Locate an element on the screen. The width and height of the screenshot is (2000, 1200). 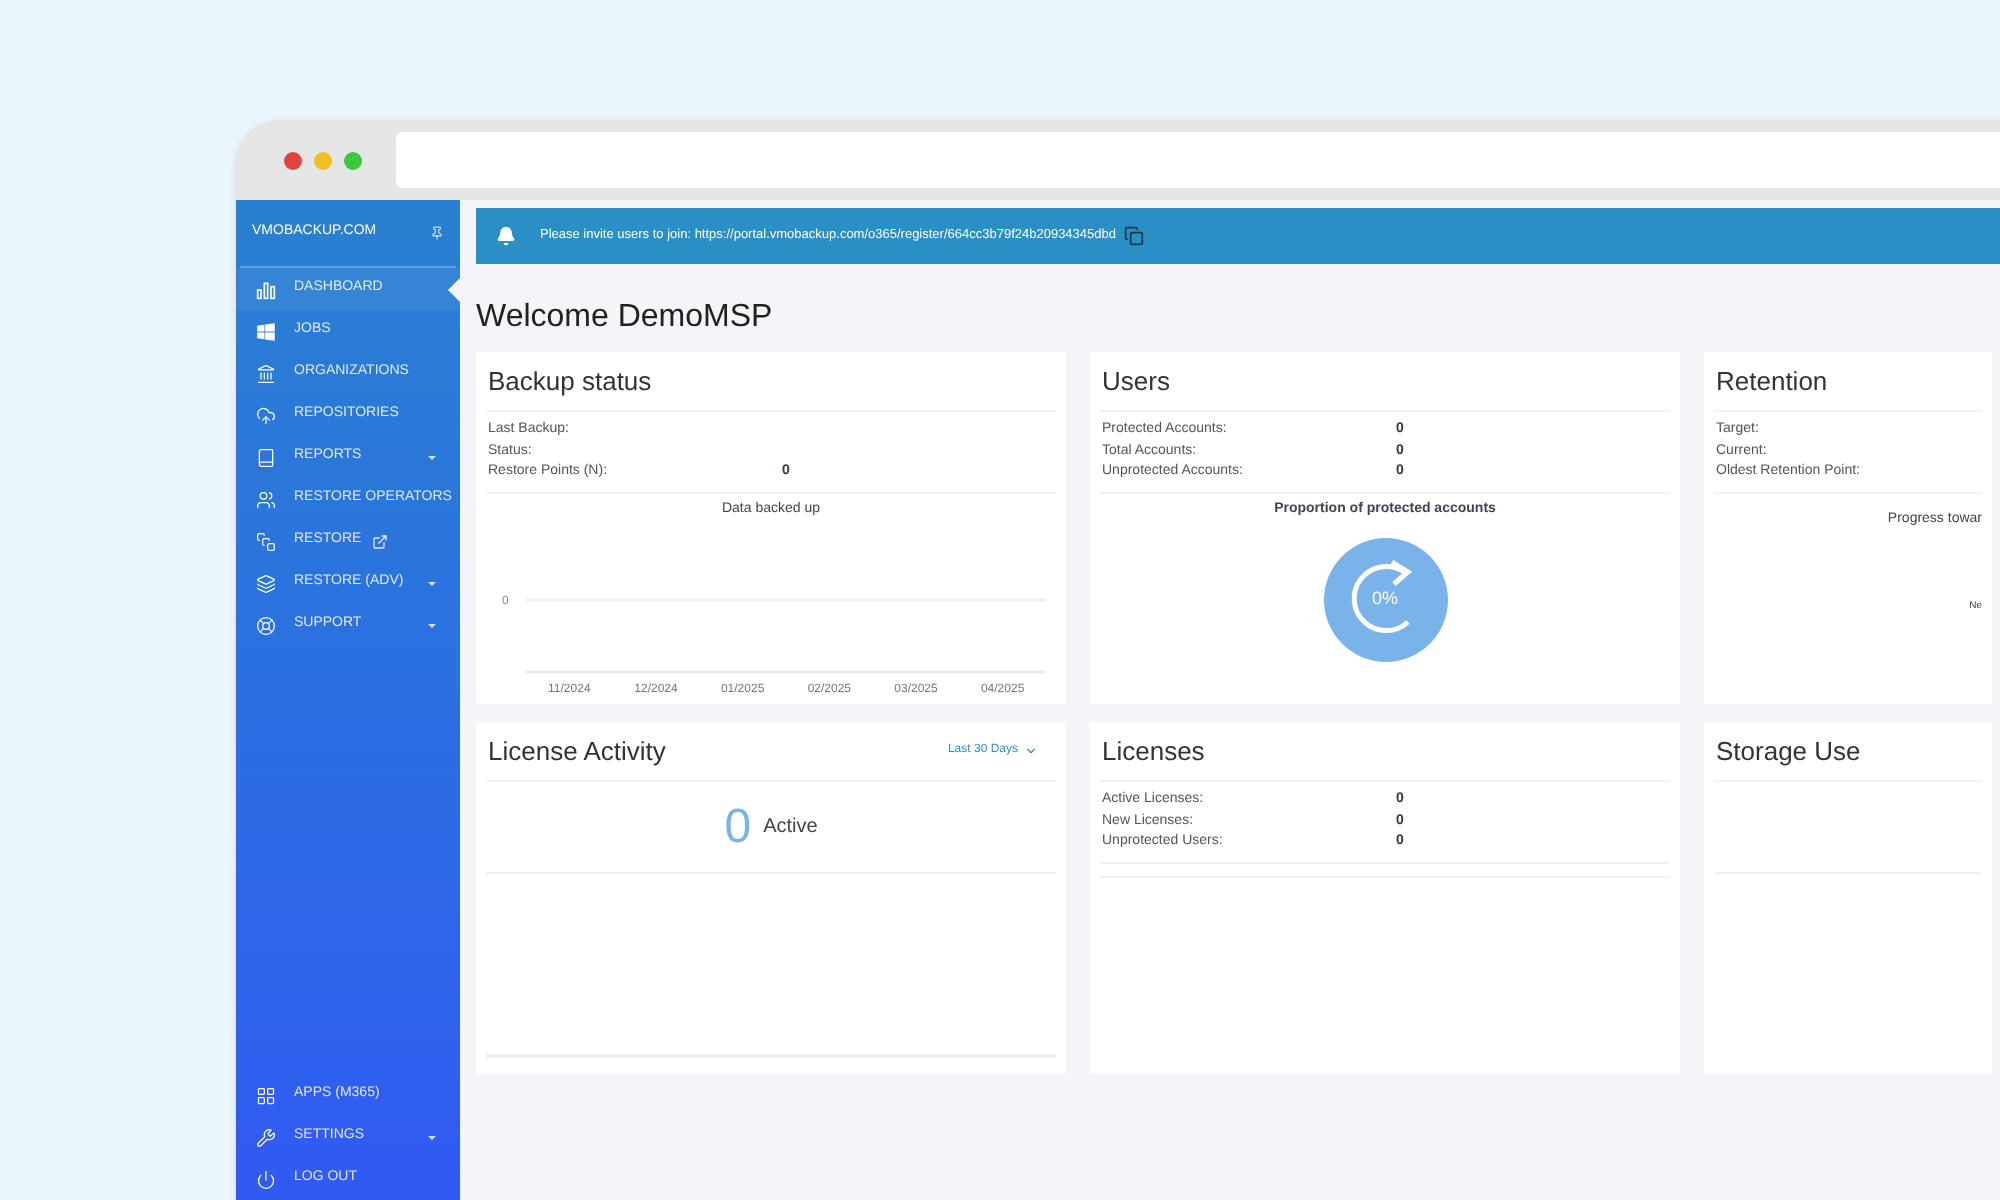
cloud-icon is located at coordinates (266, 415).